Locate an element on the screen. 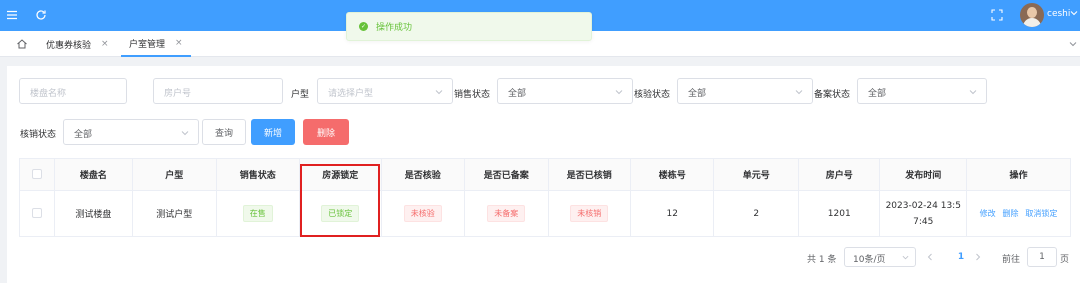 The width and height of the screenshot is (1080, 283). tab-room-management: 户室管理 × is located at coordinates (156, 44).